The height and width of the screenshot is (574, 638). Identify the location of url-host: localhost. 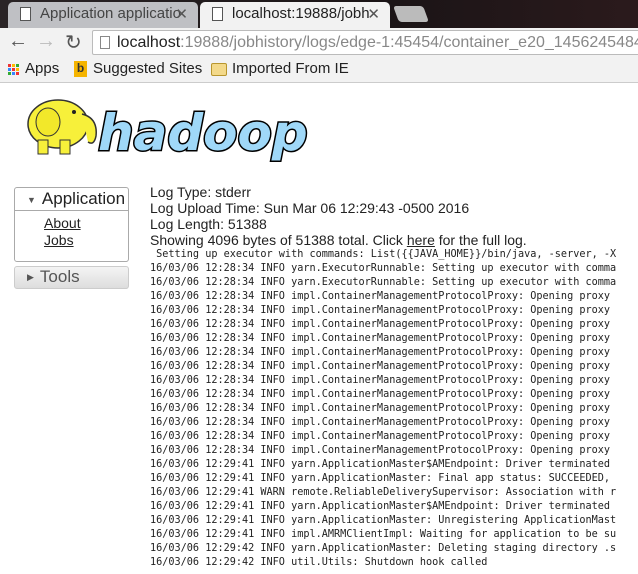
(149, 42).